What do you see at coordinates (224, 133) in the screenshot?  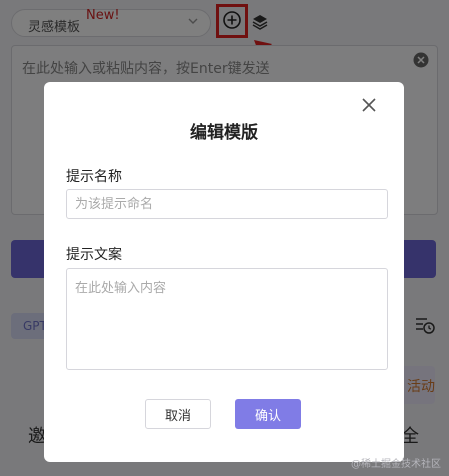 I see `dialog-title: 编辑模版` at bounding box center [224, 133].